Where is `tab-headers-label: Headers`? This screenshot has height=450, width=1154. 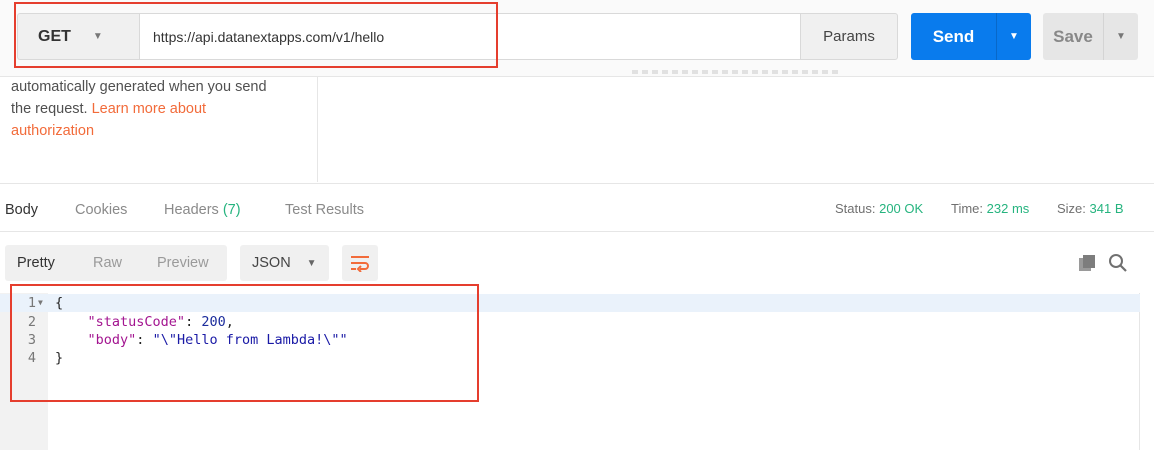 tab-headers-label: Headers is located at coordinates (191, 210).